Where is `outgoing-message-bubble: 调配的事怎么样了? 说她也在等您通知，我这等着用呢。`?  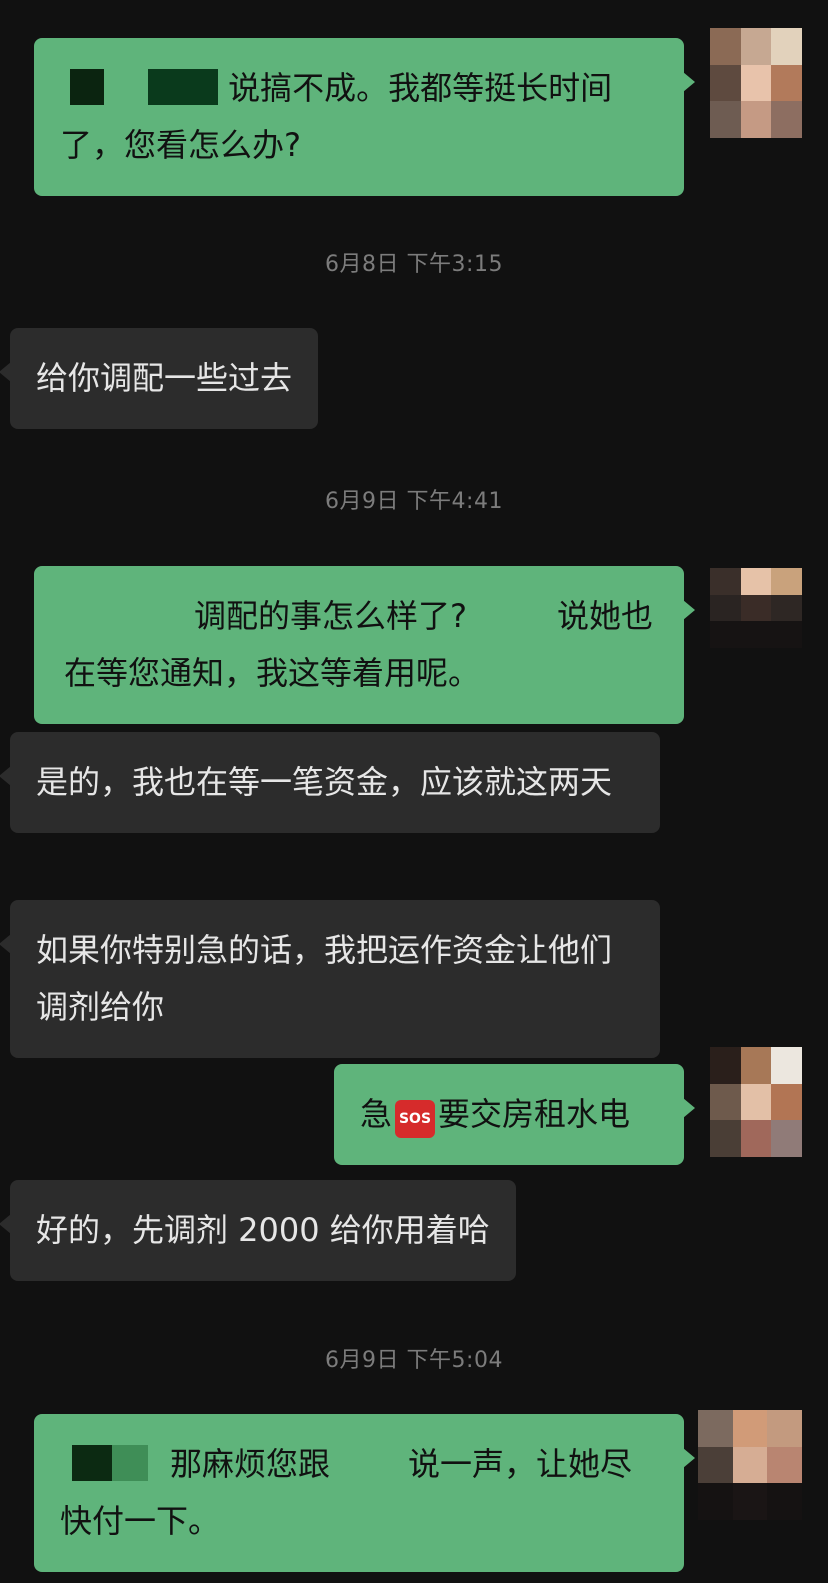
outgoing-message-bubble: 调配的事怎么样了? 说她也在等您通知，我这等着用呢。 is located at coordinates (364, 645).